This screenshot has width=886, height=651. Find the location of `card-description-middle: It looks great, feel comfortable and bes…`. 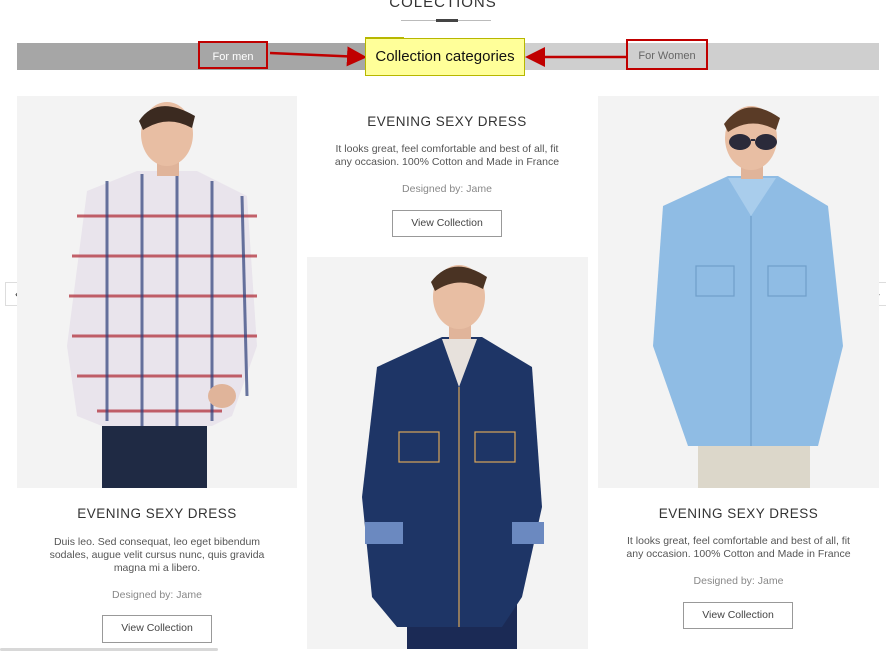

card-description-middle: It looks great, feel comfortable and bes… is located at coordinates (447, 155).